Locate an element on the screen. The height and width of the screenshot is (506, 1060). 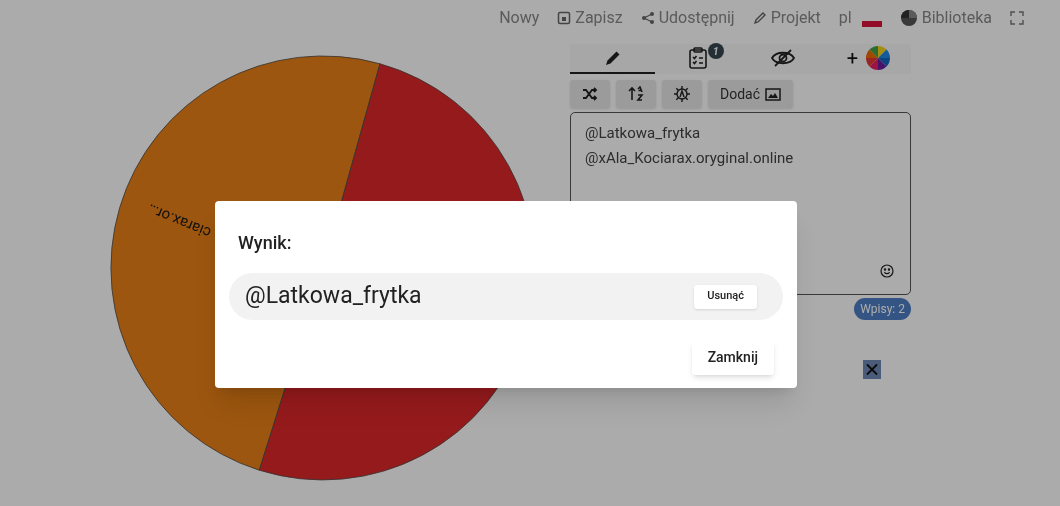
result-text: @Latkowa_frytka is located at coordinates (333, 296).